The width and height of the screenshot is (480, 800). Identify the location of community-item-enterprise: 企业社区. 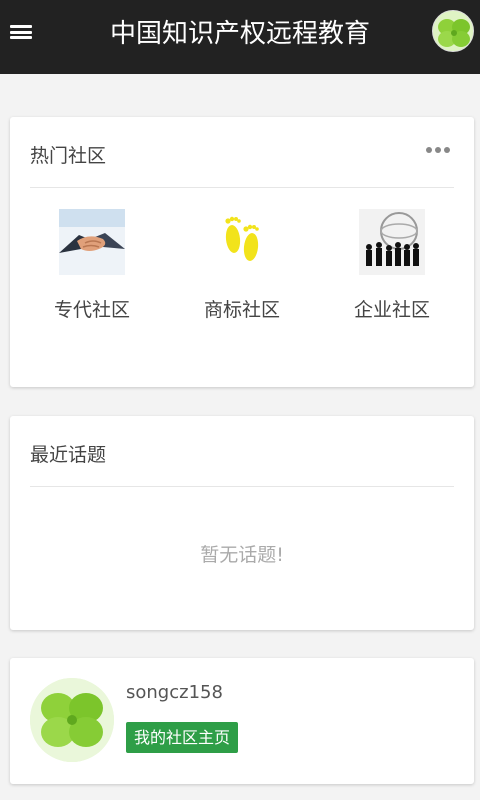
(392, 265).